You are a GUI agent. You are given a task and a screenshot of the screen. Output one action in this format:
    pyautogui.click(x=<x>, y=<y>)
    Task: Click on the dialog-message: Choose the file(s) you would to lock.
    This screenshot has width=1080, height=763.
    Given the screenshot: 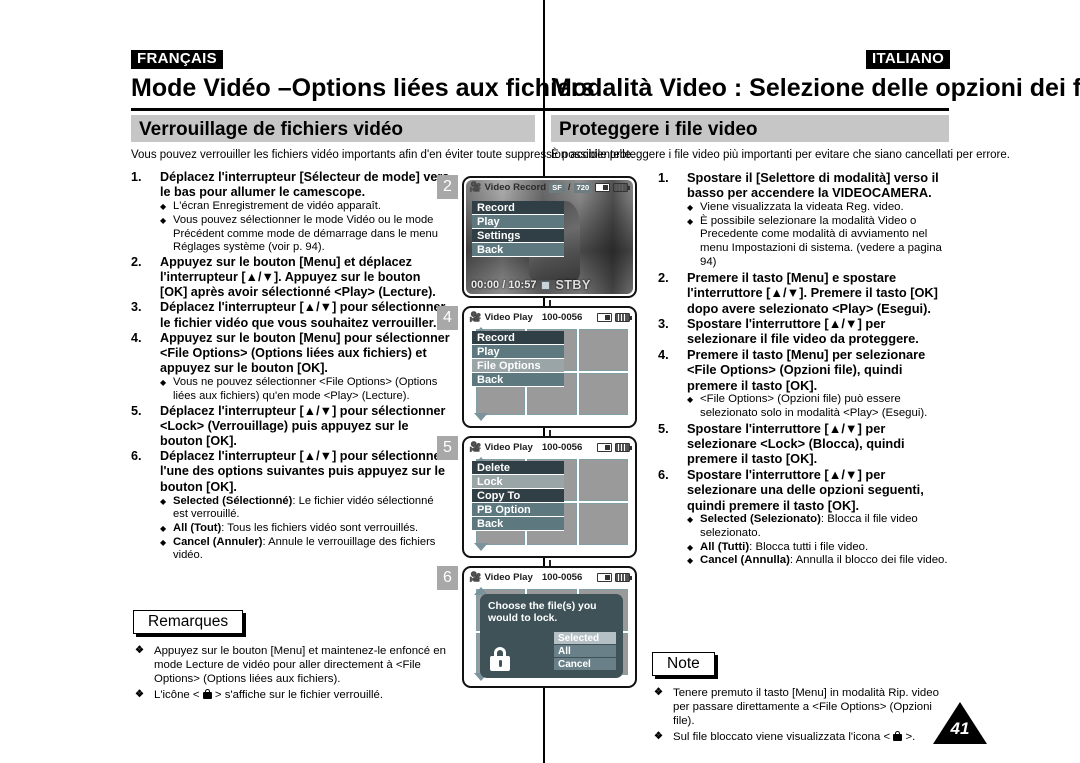 What is the action you would take?
    pyautogui.click(x=542, y=613)
    